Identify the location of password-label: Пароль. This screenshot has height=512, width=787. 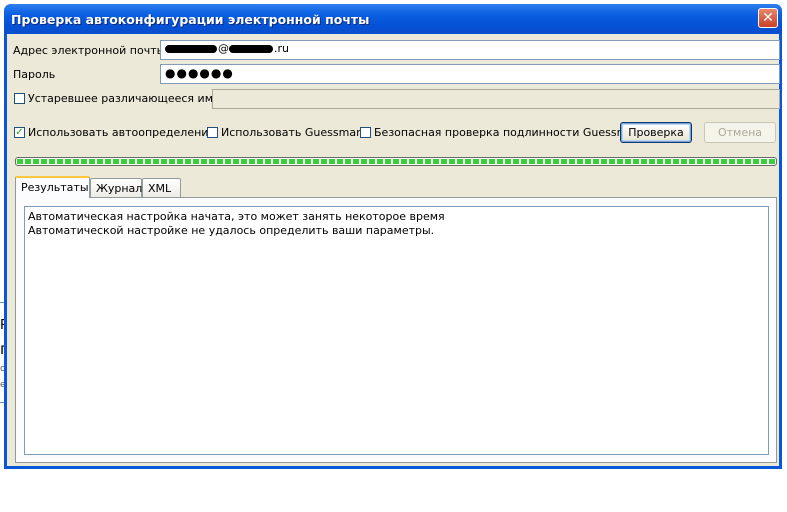
(34, 74).